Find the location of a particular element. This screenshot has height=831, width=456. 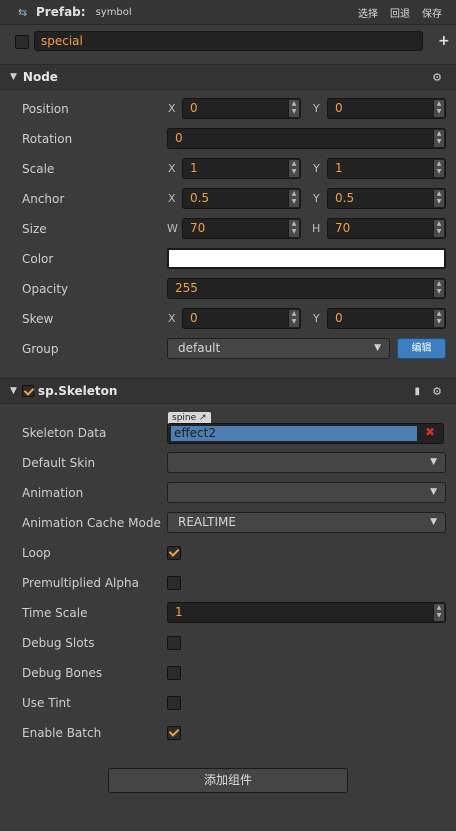

enable-batch-checkbox is located at coordinates (174, 733).